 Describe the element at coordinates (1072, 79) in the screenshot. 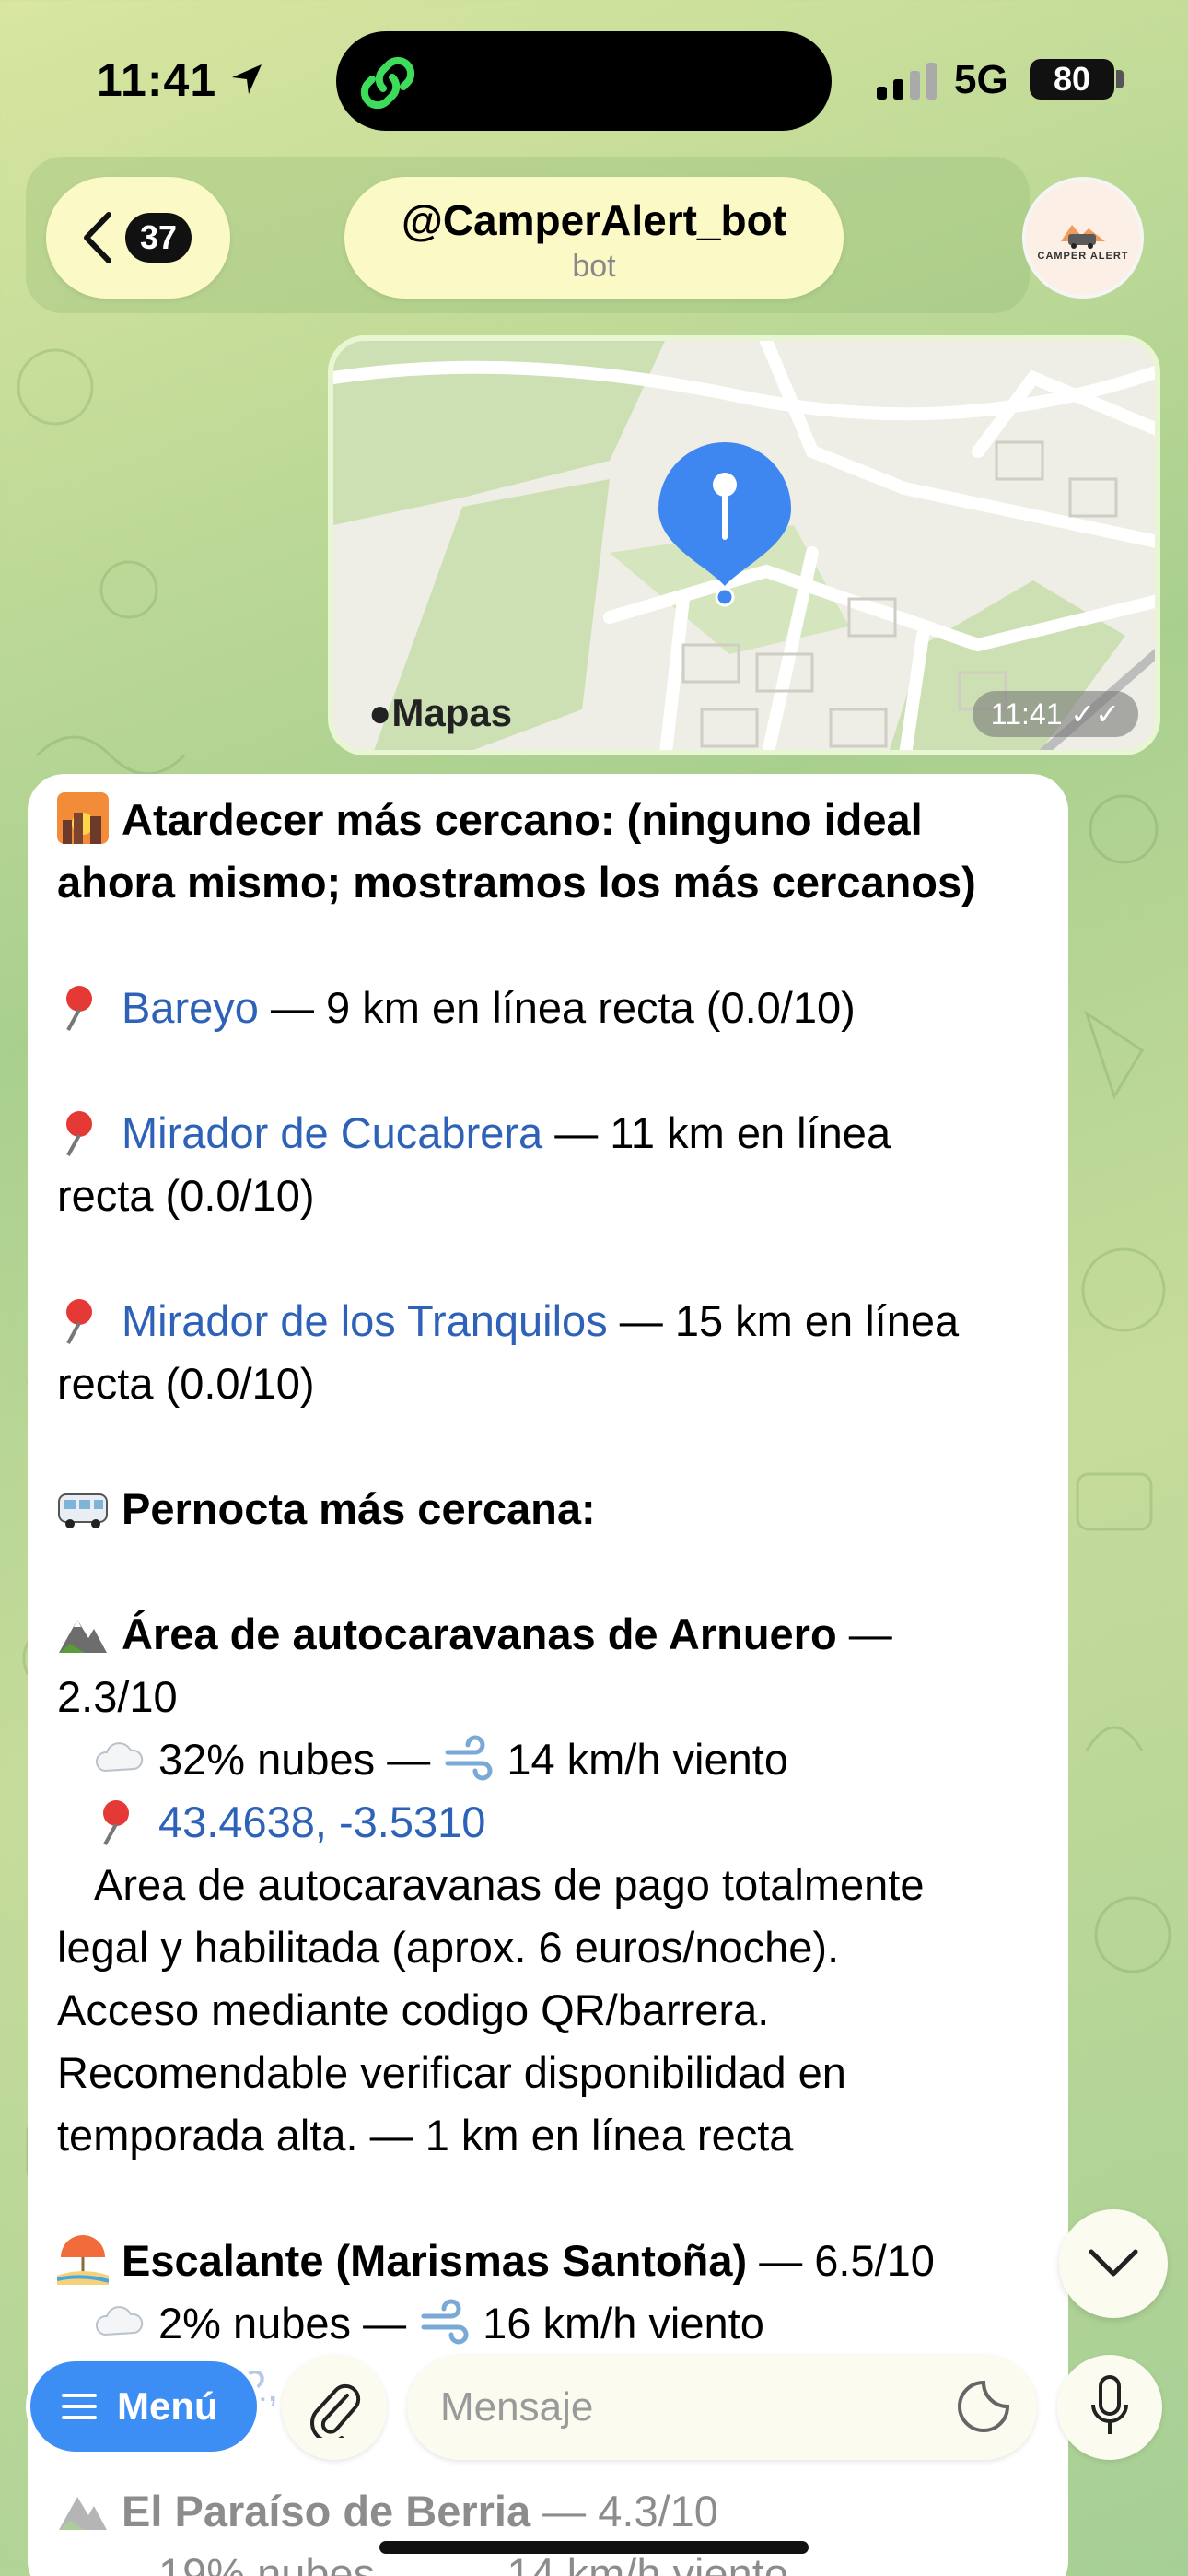

I see `battery-indicator: 80` at that location.